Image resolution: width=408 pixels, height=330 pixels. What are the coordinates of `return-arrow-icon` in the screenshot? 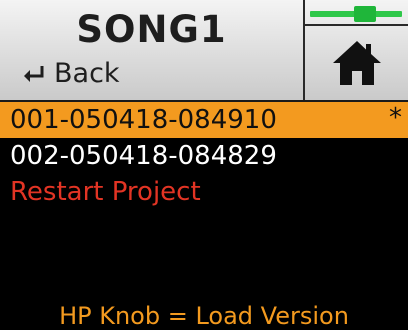 It's located at (34, 73).